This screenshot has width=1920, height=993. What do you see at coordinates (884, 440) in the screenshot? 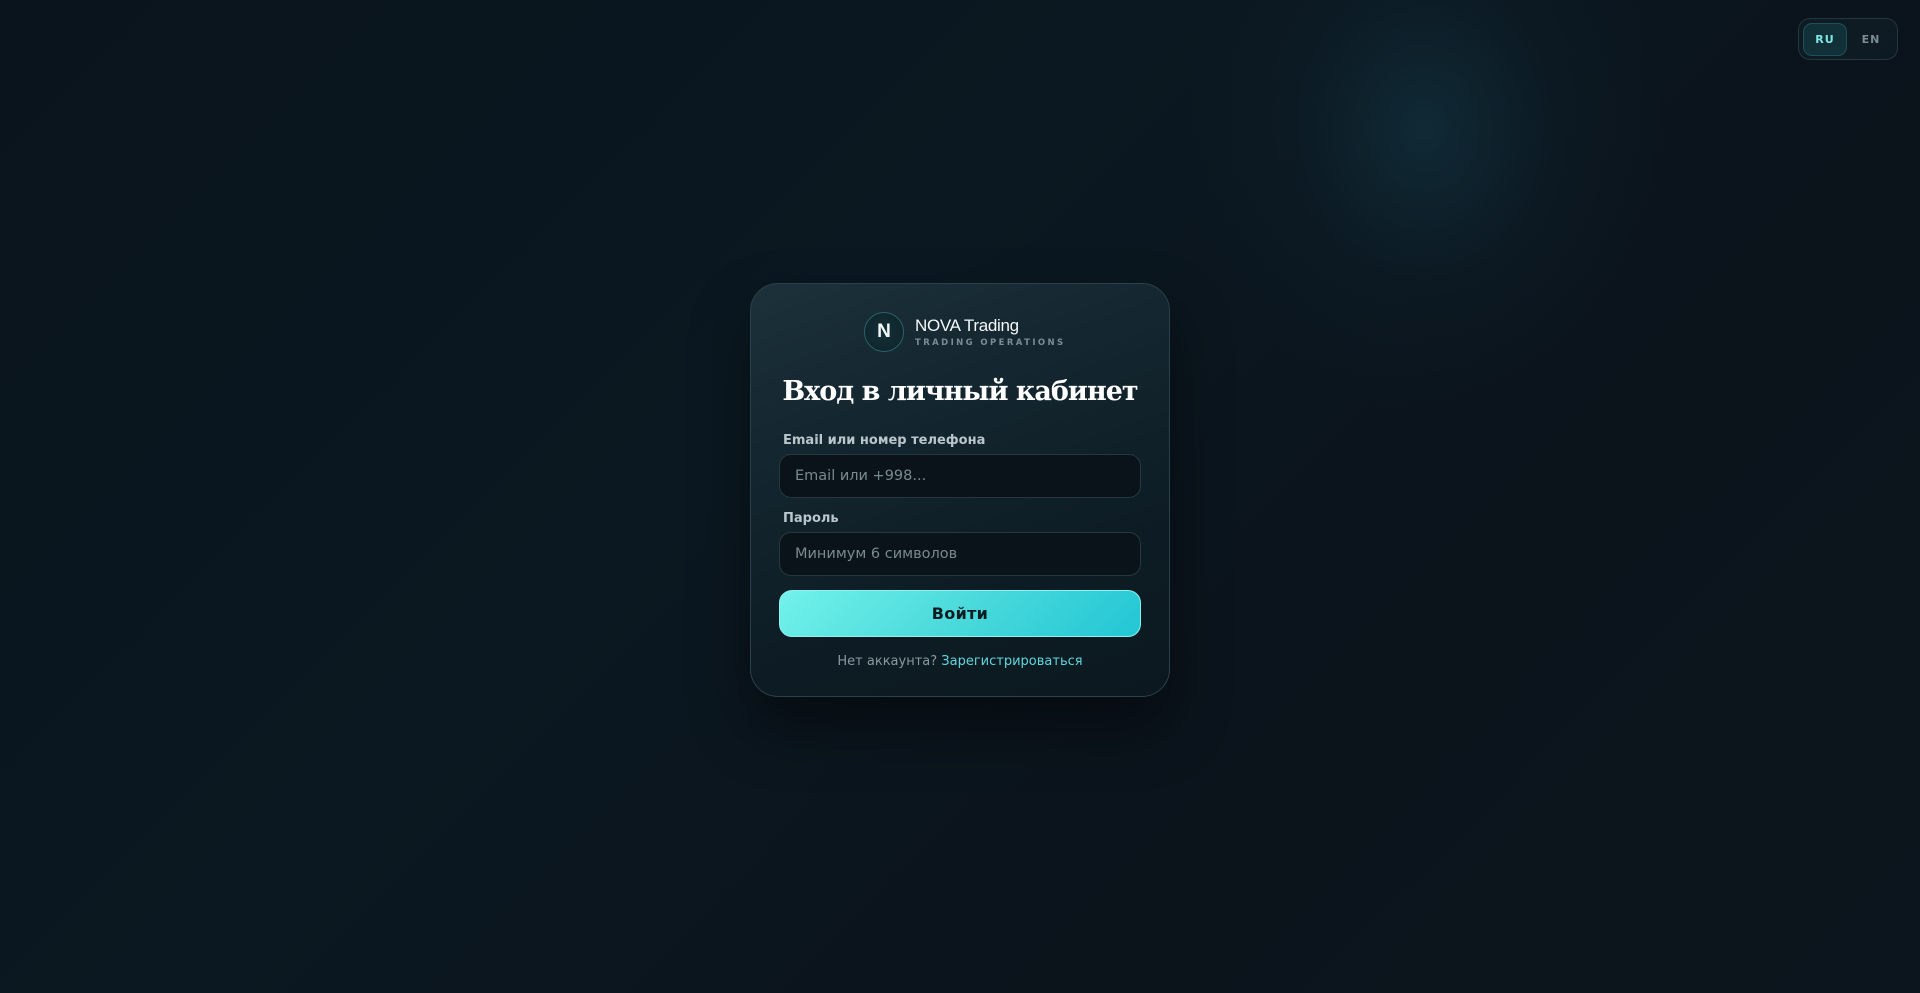
I see `login-field-label: Email или номер телефона` at bounding box center [884, 440].